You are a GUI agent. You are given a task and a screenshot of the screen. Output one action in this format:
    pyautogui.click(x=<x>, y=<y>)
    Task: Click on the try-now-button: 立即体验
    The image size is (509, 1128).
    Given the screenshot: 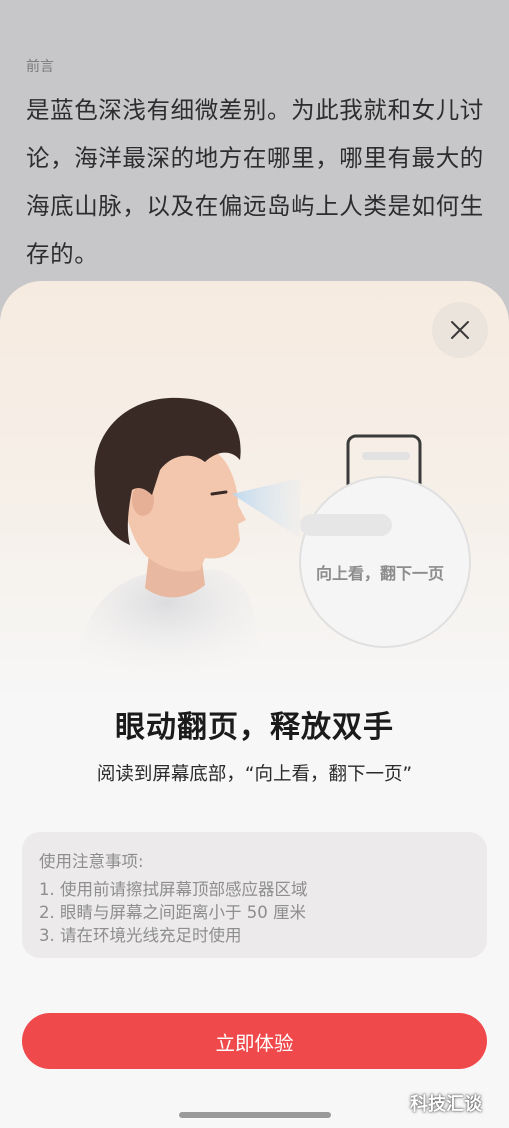 What is the action you would take?
    pyautogui.click(x=254, y=1041)
    